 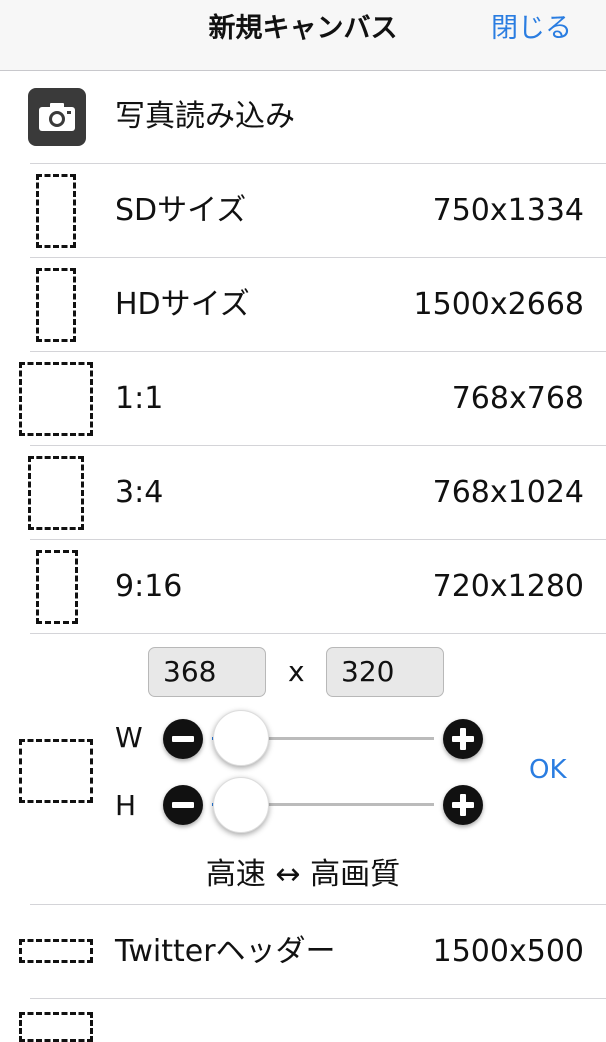 What do you see at coordinates (205, 116) in the screenshot?
I see `row-label: 写真読み込み` at bounding box center [205, 116].